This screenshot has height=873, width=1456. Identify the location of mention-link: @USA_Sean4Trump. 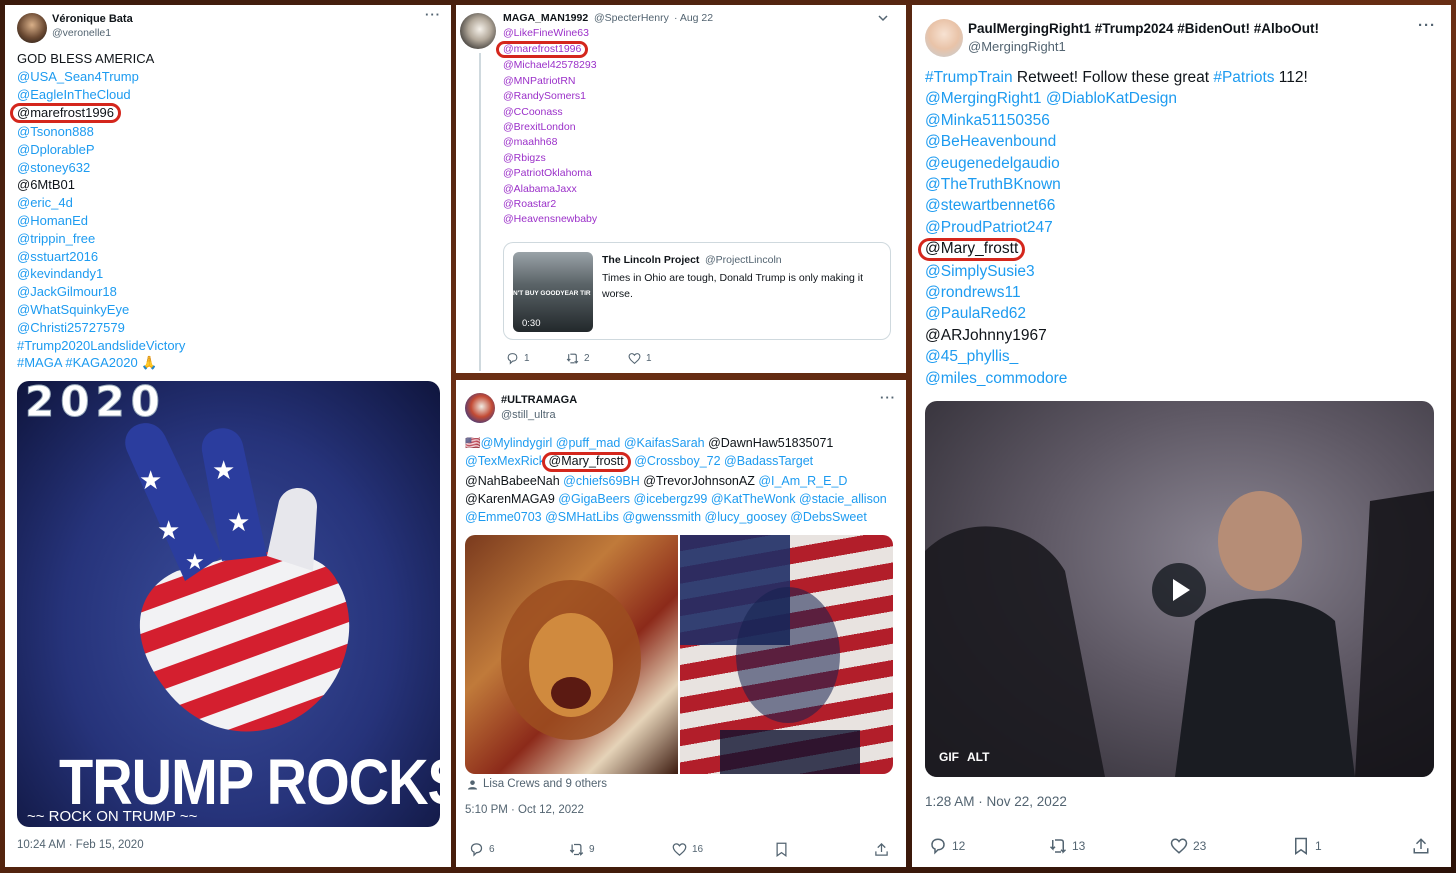
(78, 76).